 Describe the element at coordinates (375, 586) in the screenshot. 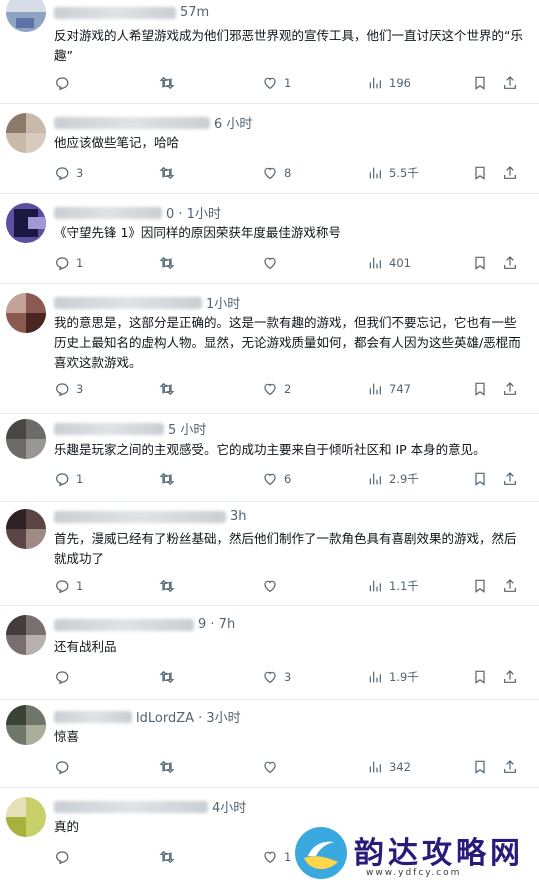

I see `views-icon` at that location.